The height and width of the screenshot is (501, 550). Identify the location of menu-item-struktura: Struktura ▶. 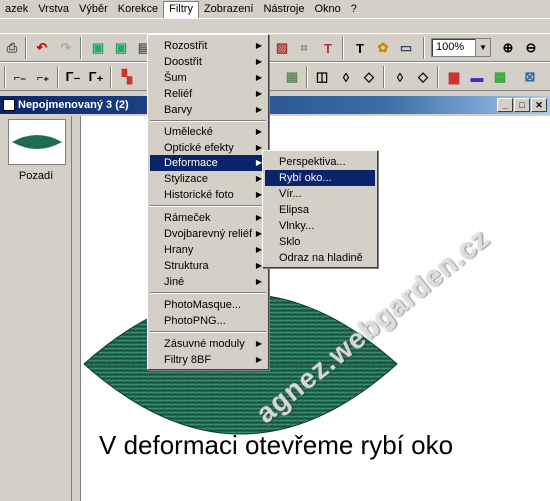
(208, 266).